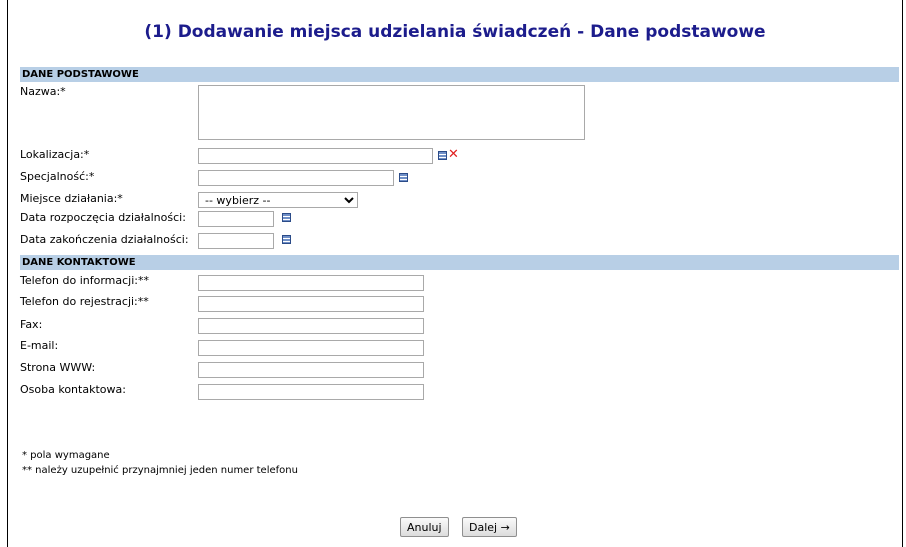  I want to click on data-rozpoczecia-label: Data rozpoczęcia działalności:, so click(103, 217).